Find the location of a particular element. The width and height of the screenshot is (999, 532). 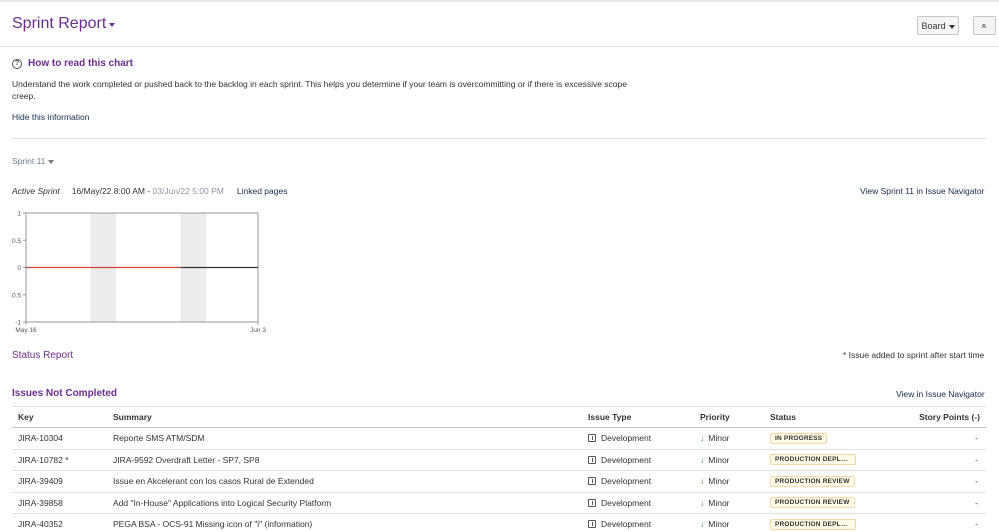

issue-key-link: JIRA-10304 is located at coordinates (59, 438).